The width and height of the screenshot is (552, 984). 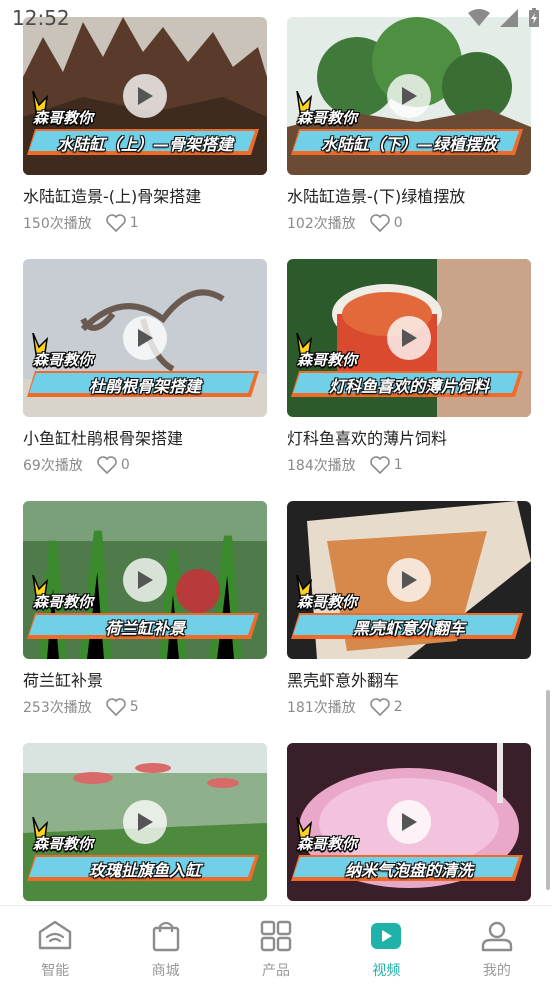 I want to click on status-bar: 12:52, so click(x=276, y=17).